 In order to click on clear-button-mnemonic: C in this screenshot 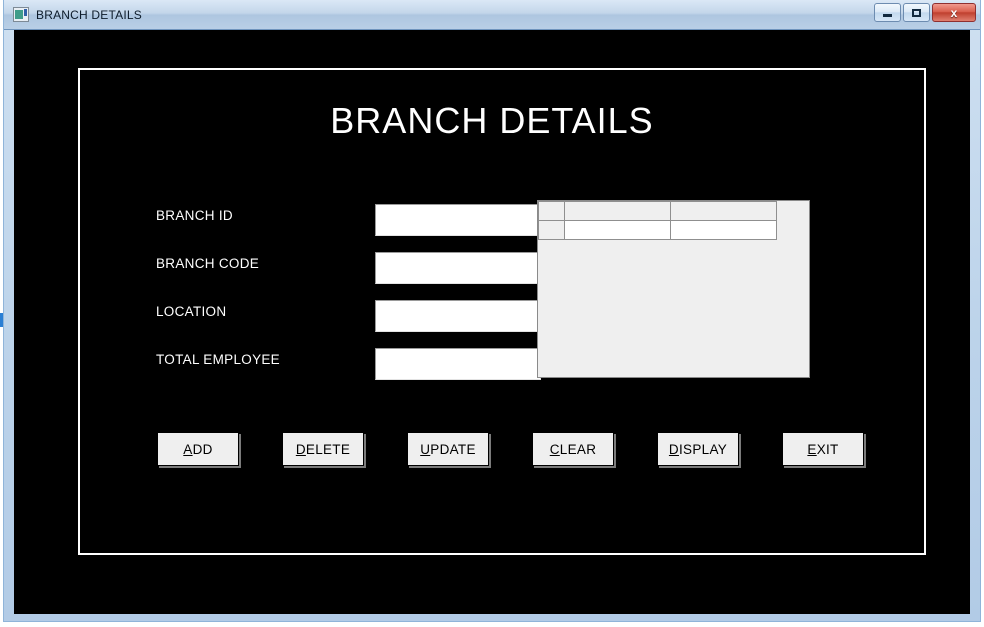, I will do `click(554, 449)`.